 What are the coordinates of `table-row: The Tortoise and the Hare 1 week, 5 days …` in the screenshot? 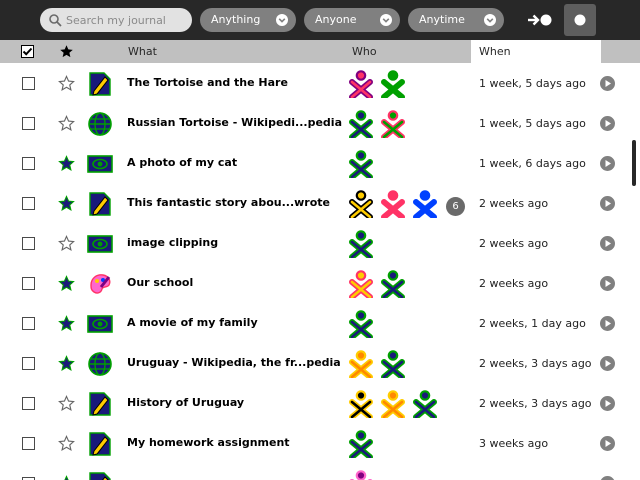 It's located at (316, 83).